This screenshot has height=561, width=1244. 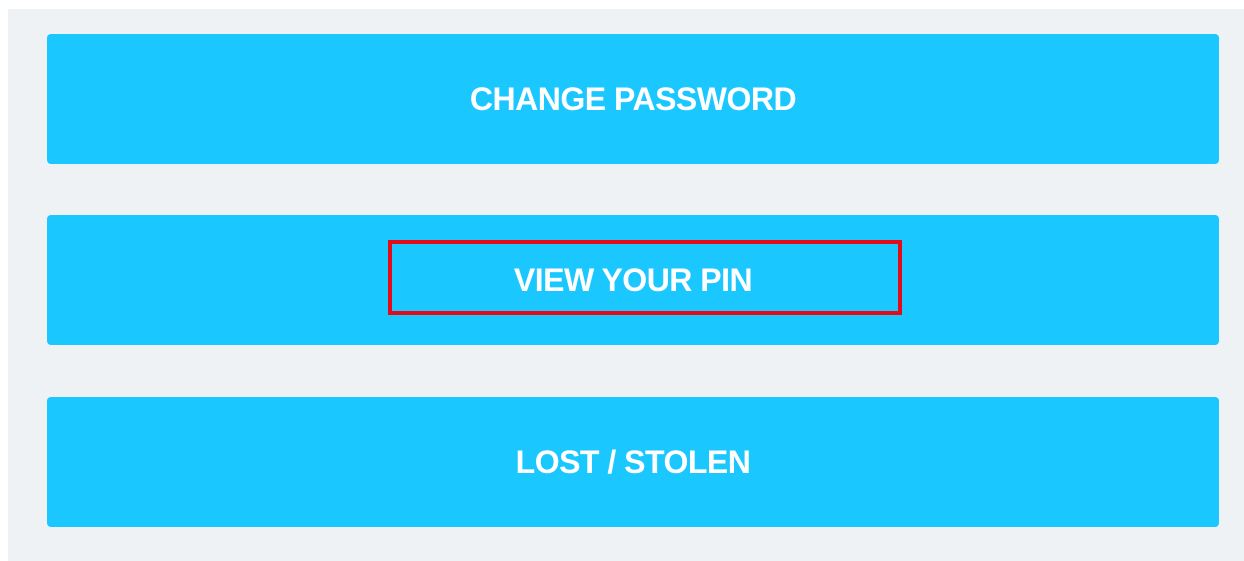 I want to click on view-your-pin-label: VIEW YOUR PIN, so click(x=633, y=279).